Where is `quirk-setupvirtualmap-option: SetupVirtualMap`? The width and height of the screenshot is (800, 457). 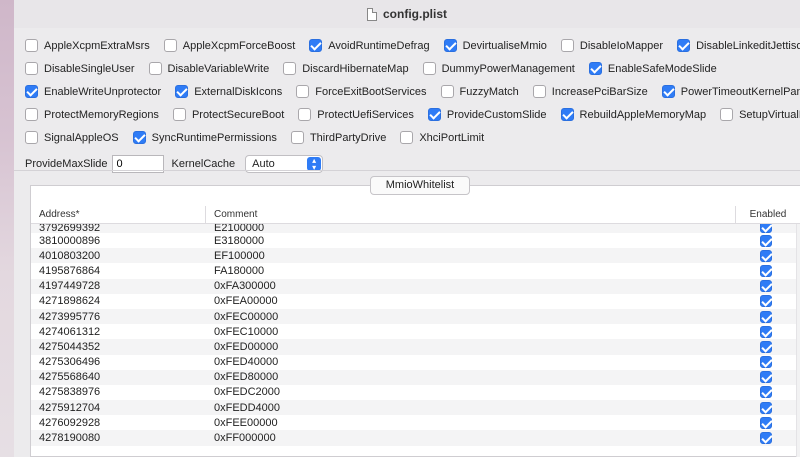
quirk-setupvirtualmap-option: SetupVirtualMap is located at coordinates (760, 114).